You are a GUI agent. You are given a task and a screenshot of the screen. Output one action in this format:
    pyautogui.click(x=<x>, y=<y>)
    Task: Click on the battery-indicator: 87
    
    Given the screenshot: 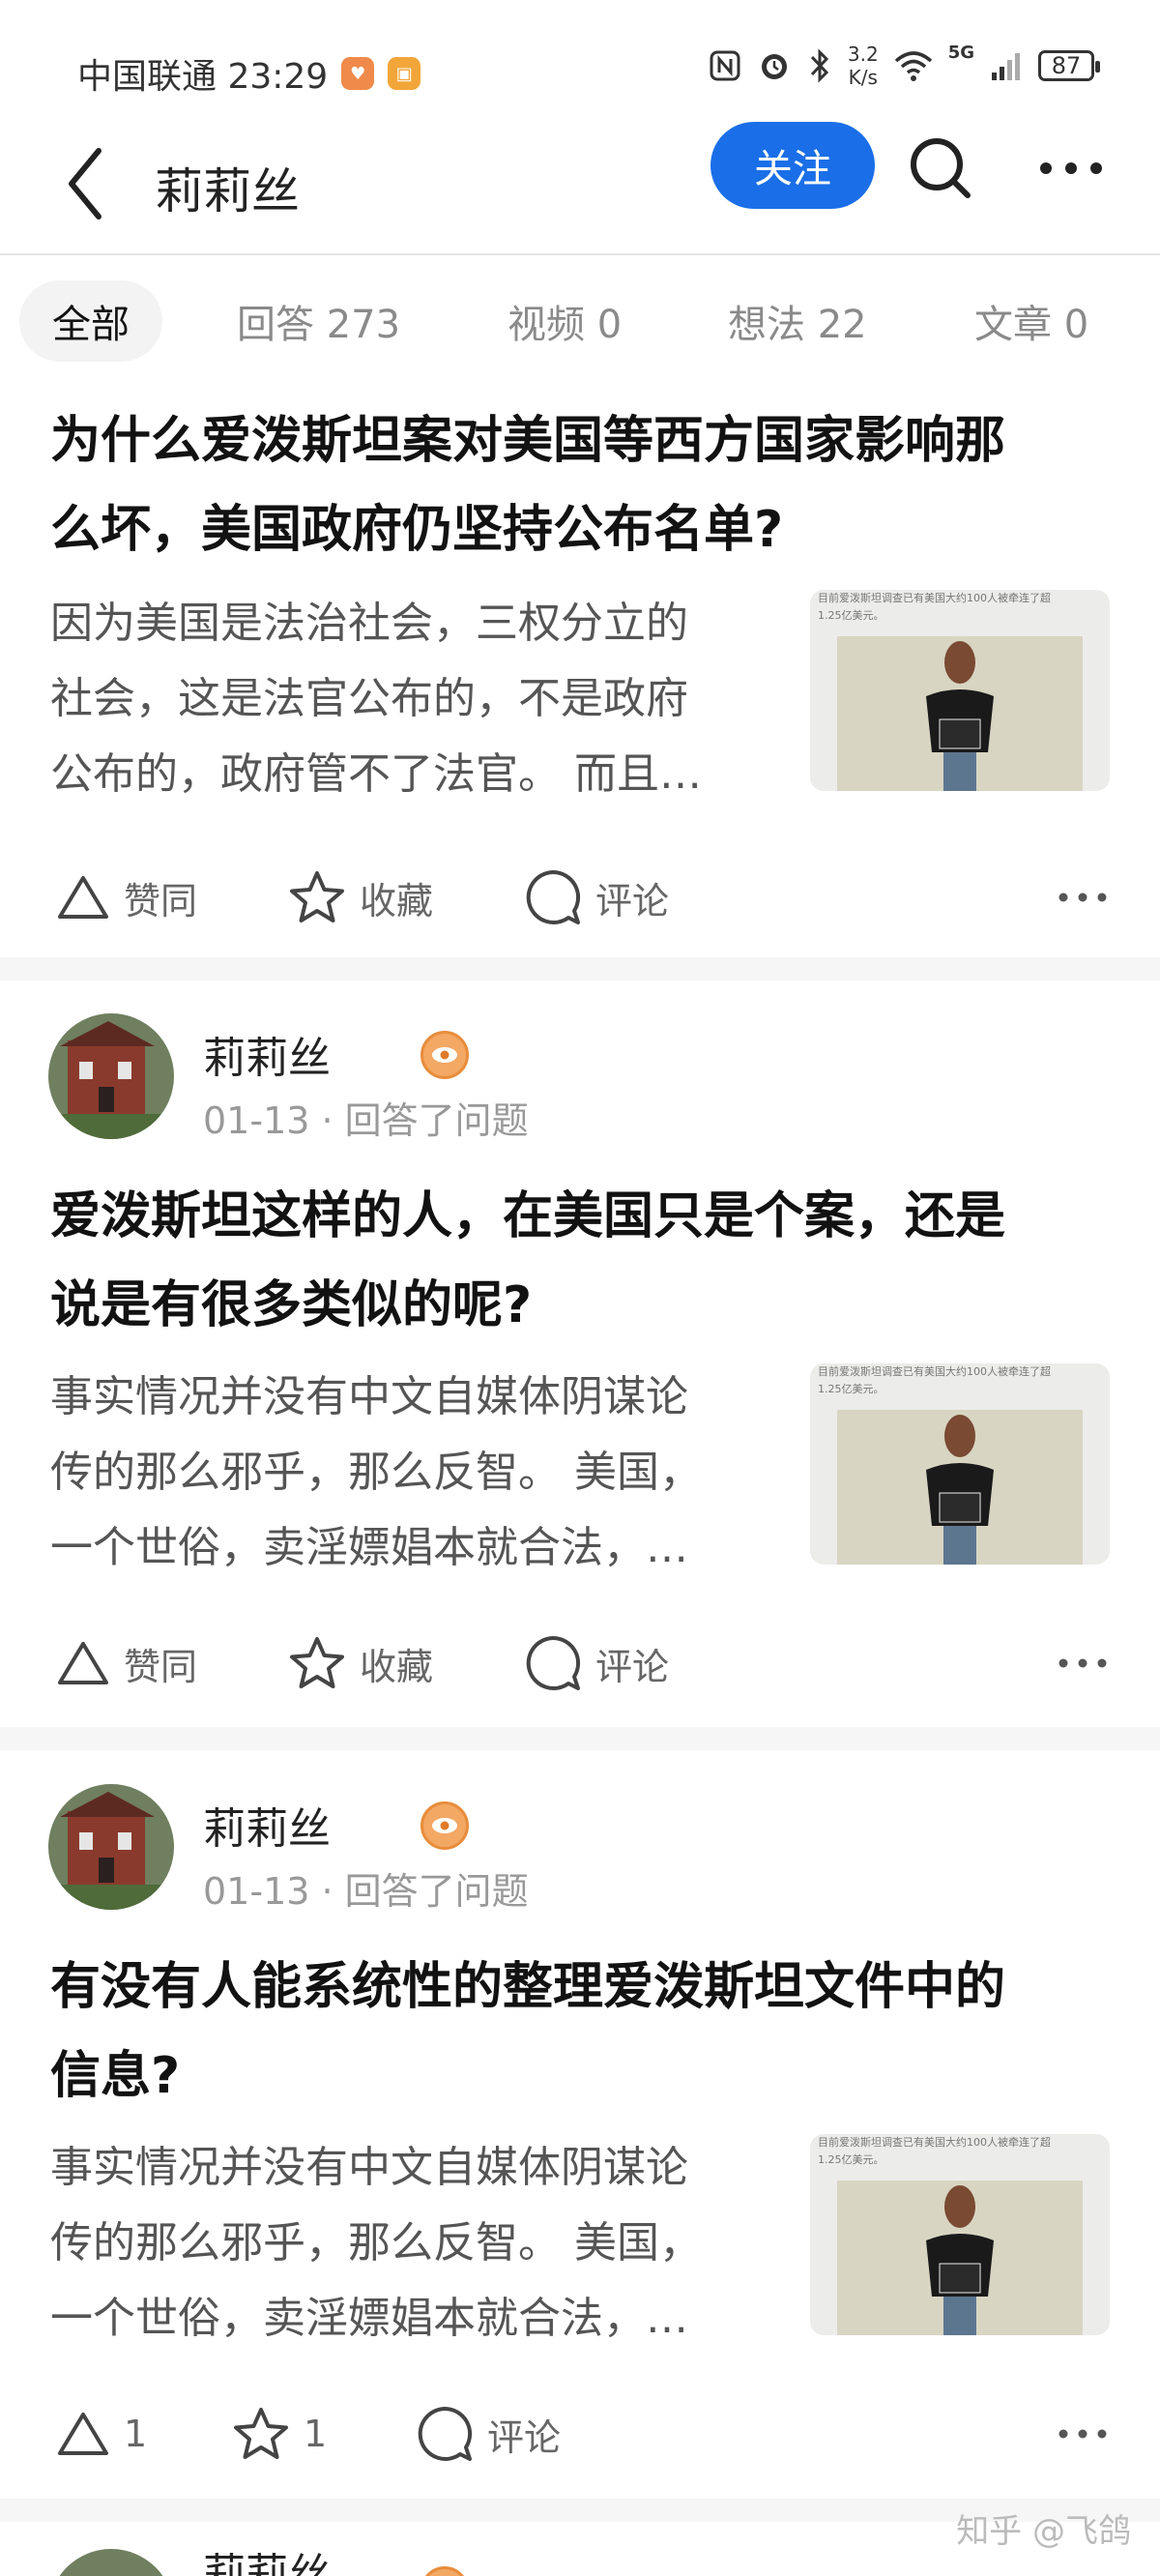 What is the action you would take?
    pyautogui.click(x=1069, y=65)
    